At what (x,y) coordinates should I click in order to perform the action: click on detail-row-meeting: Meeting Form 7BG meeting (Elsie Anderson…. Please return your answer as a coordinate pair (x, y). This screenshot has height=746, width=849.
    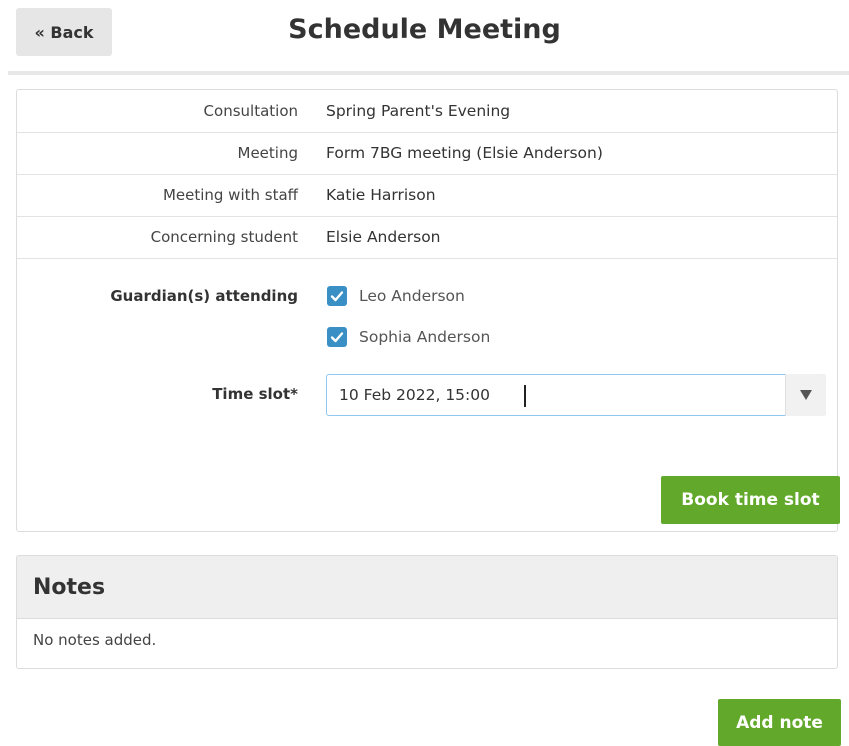
    Looking at the image, I should click on (427, 153).